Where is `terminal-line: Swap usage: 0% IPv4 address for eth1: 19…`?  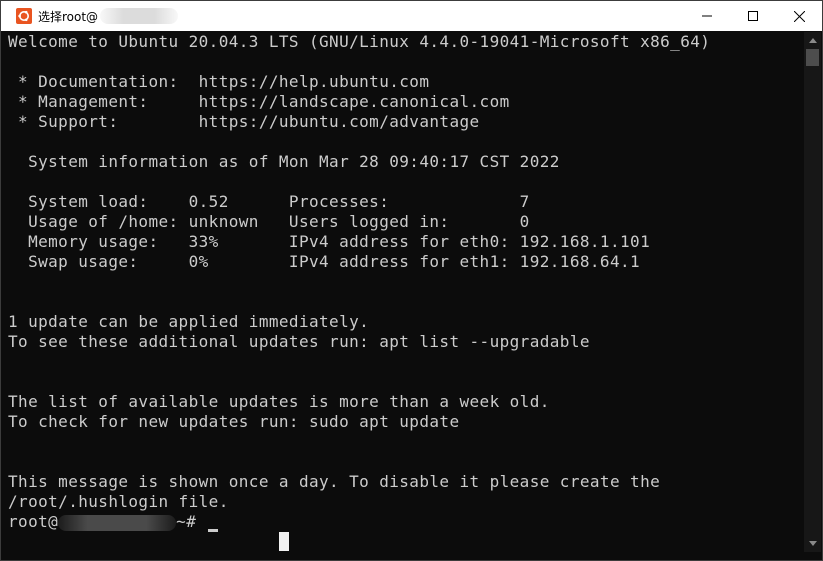 terminal-line: Swap usage: 0% IPv4 address for eth1: 19… is located at coordinates (324, 261).